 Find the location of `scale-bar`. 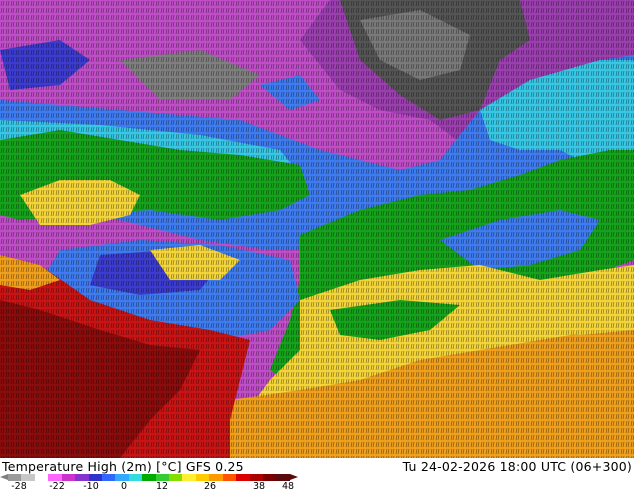

scale-bar is located at coordinates (149, 477).